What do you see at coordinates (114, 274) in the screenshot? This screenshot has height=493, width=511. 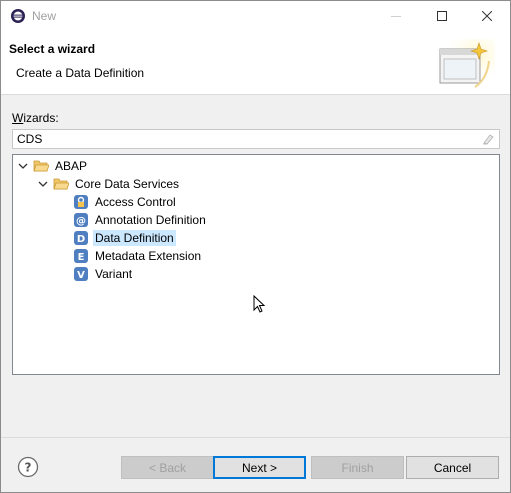 I see `tree-item-label: Variant` at bounding box center [114, 274].